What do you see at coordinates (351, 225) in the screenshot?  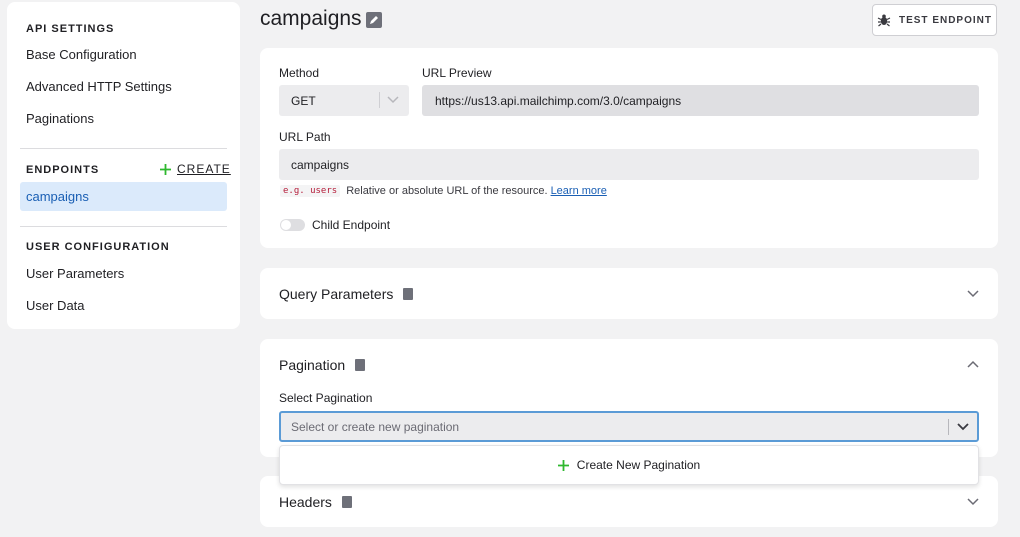 I see `child-endpoint-label: Child Endpoint` at bounding box center [351, 225].